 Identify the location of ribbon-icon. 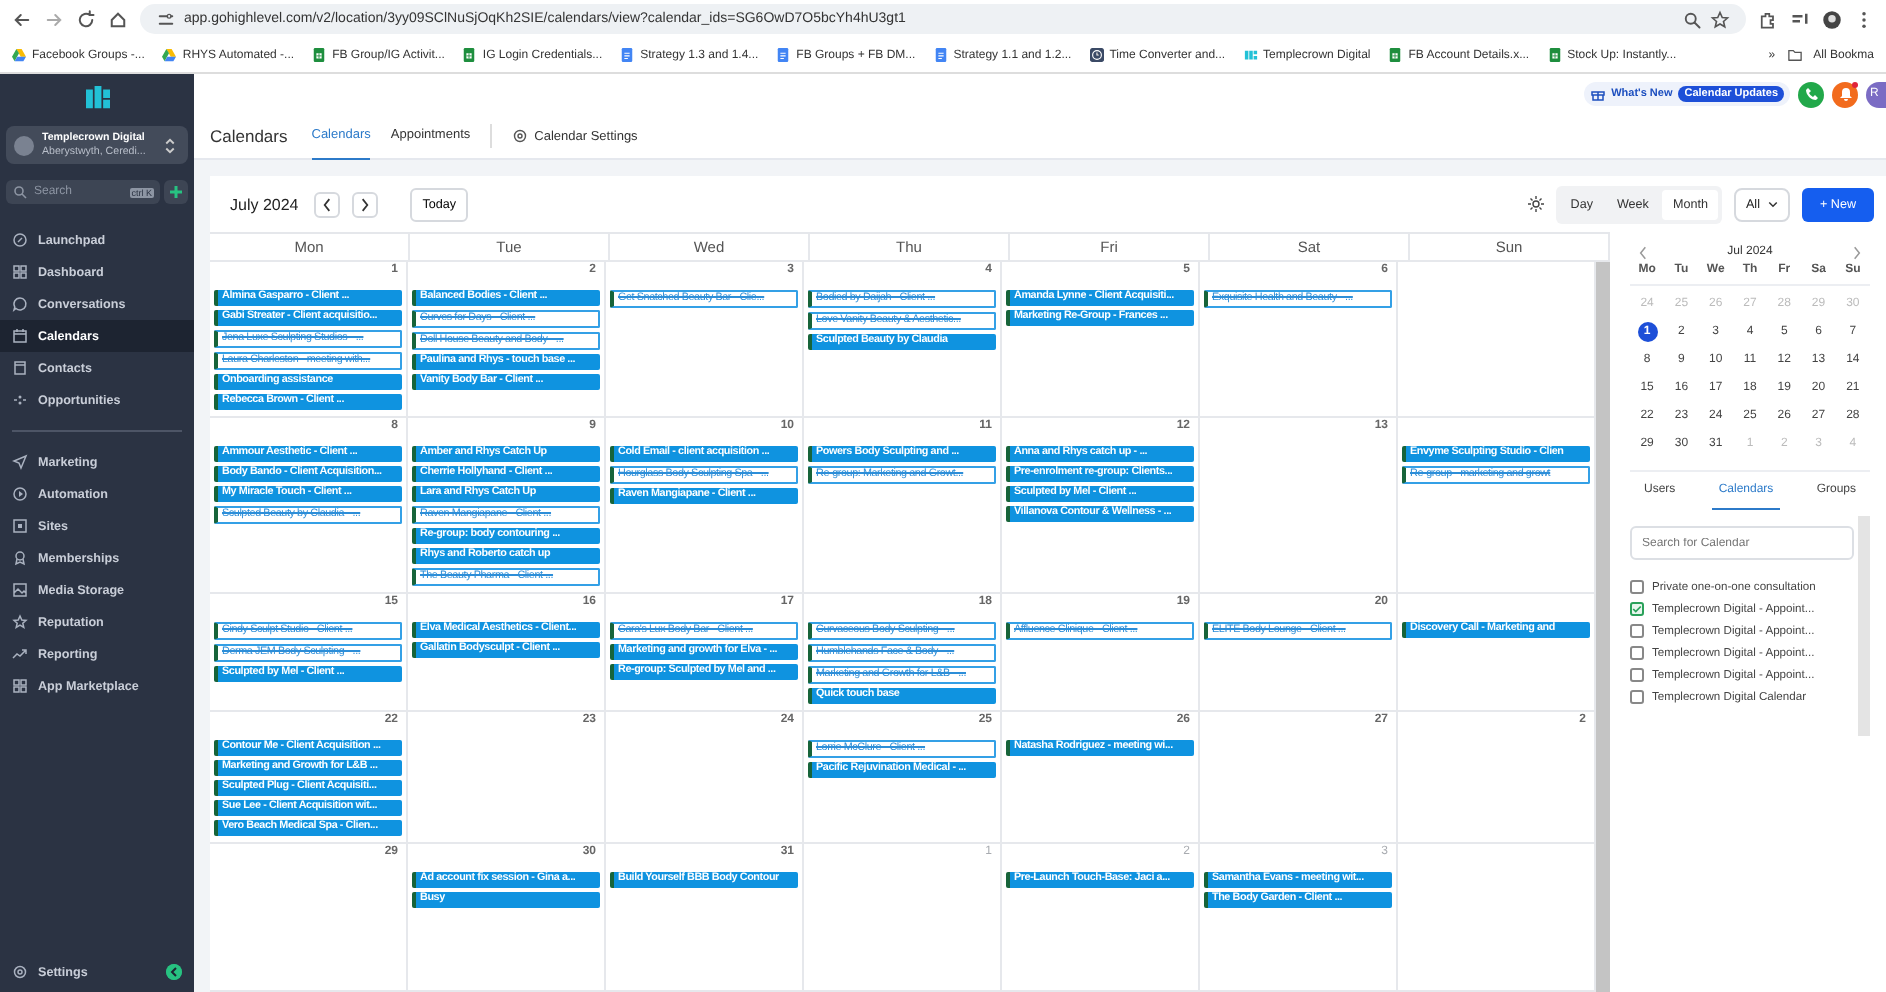
(20, 558).